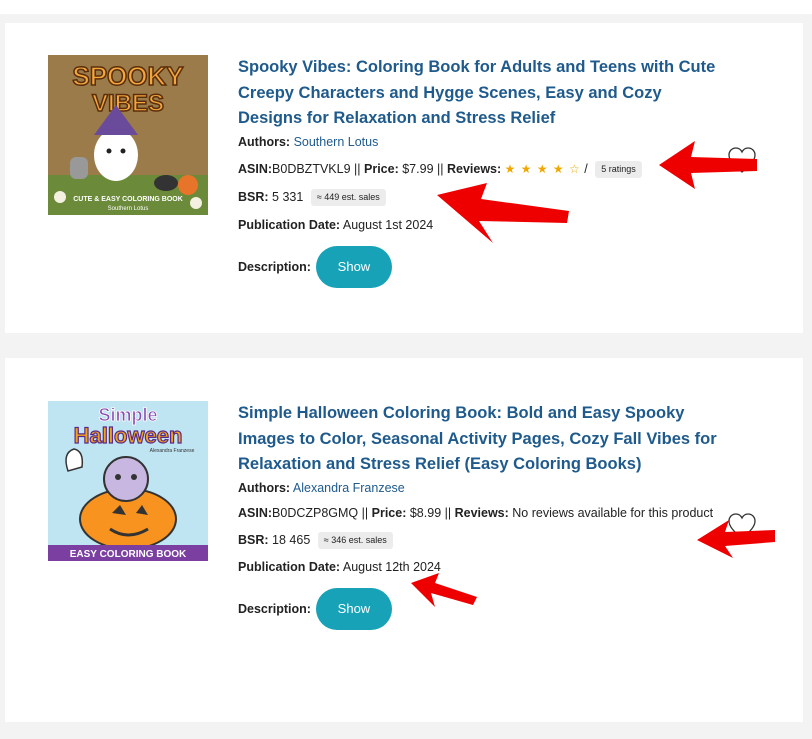 Image resolution: width=812 pixels, height=739 pixels. I want to click on cover-author: Alexandra Franzese, so click(172, 451).